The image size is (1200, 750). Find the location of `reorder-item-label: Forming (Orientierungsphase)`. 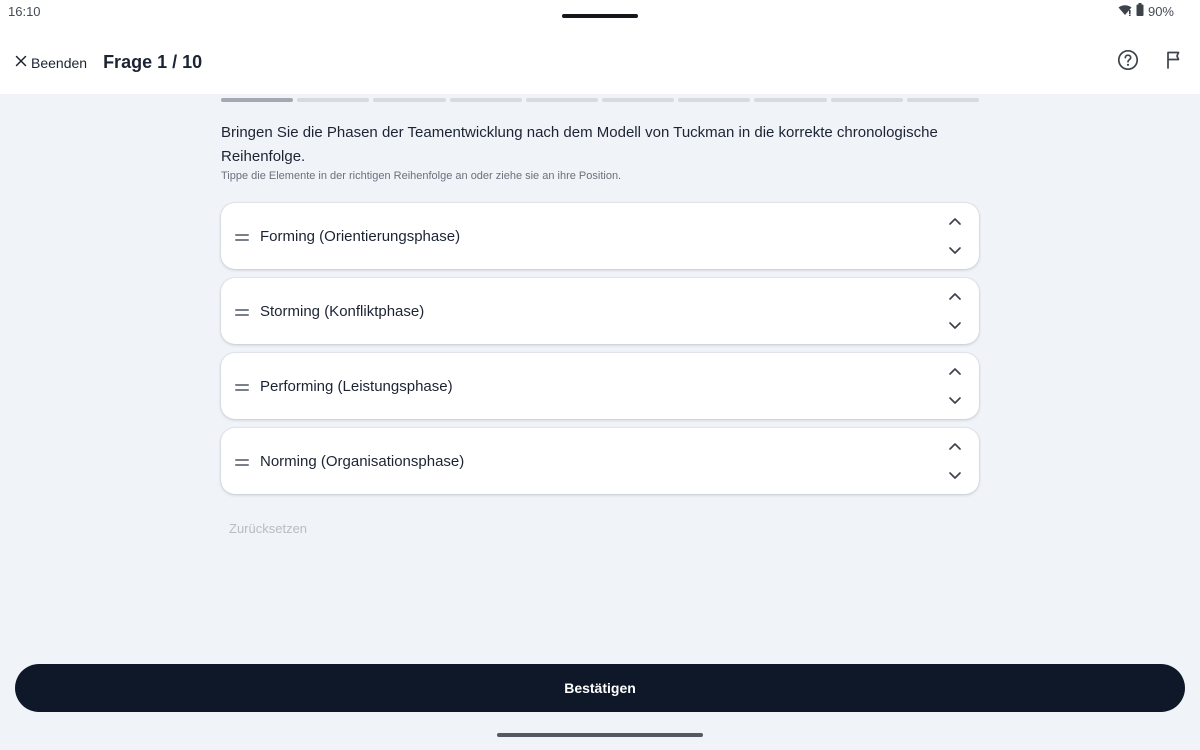

reorder-item-label: Forming (Orientierungsphase) is located at coordinates (360, 236).